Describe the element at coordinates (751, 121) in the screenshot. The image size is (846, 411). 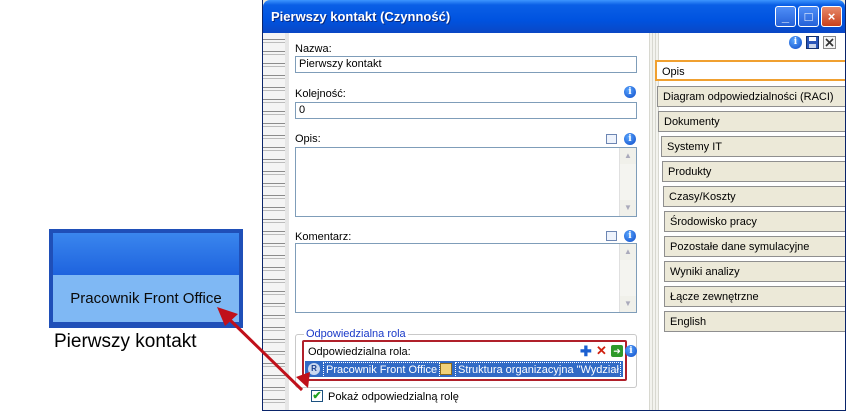
I see `tab-3: Dokumenty` at that location.